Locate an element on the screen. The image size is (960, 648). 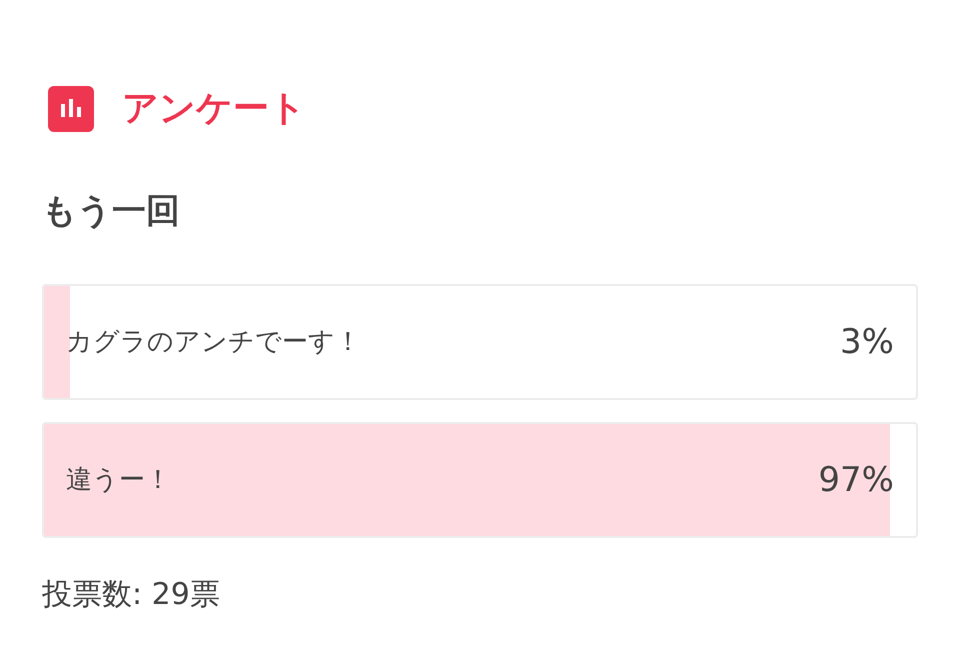
vote-count: 投票数: 29票 is located at coordinates (131, 595).